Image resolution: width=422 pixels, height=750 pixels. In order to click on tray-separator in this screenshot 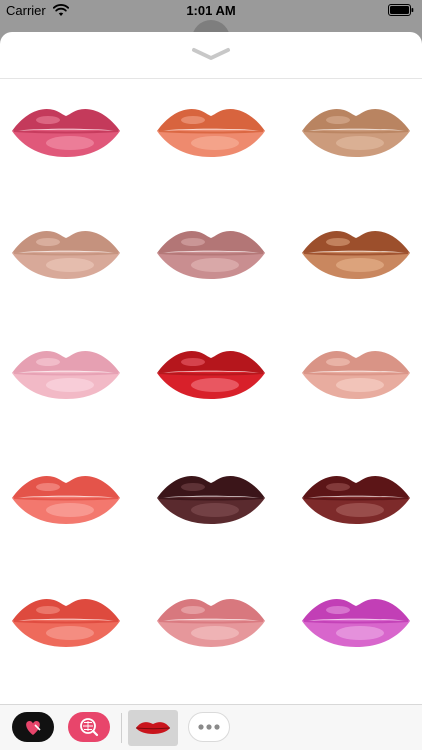, I will do `click(121, 728)`.